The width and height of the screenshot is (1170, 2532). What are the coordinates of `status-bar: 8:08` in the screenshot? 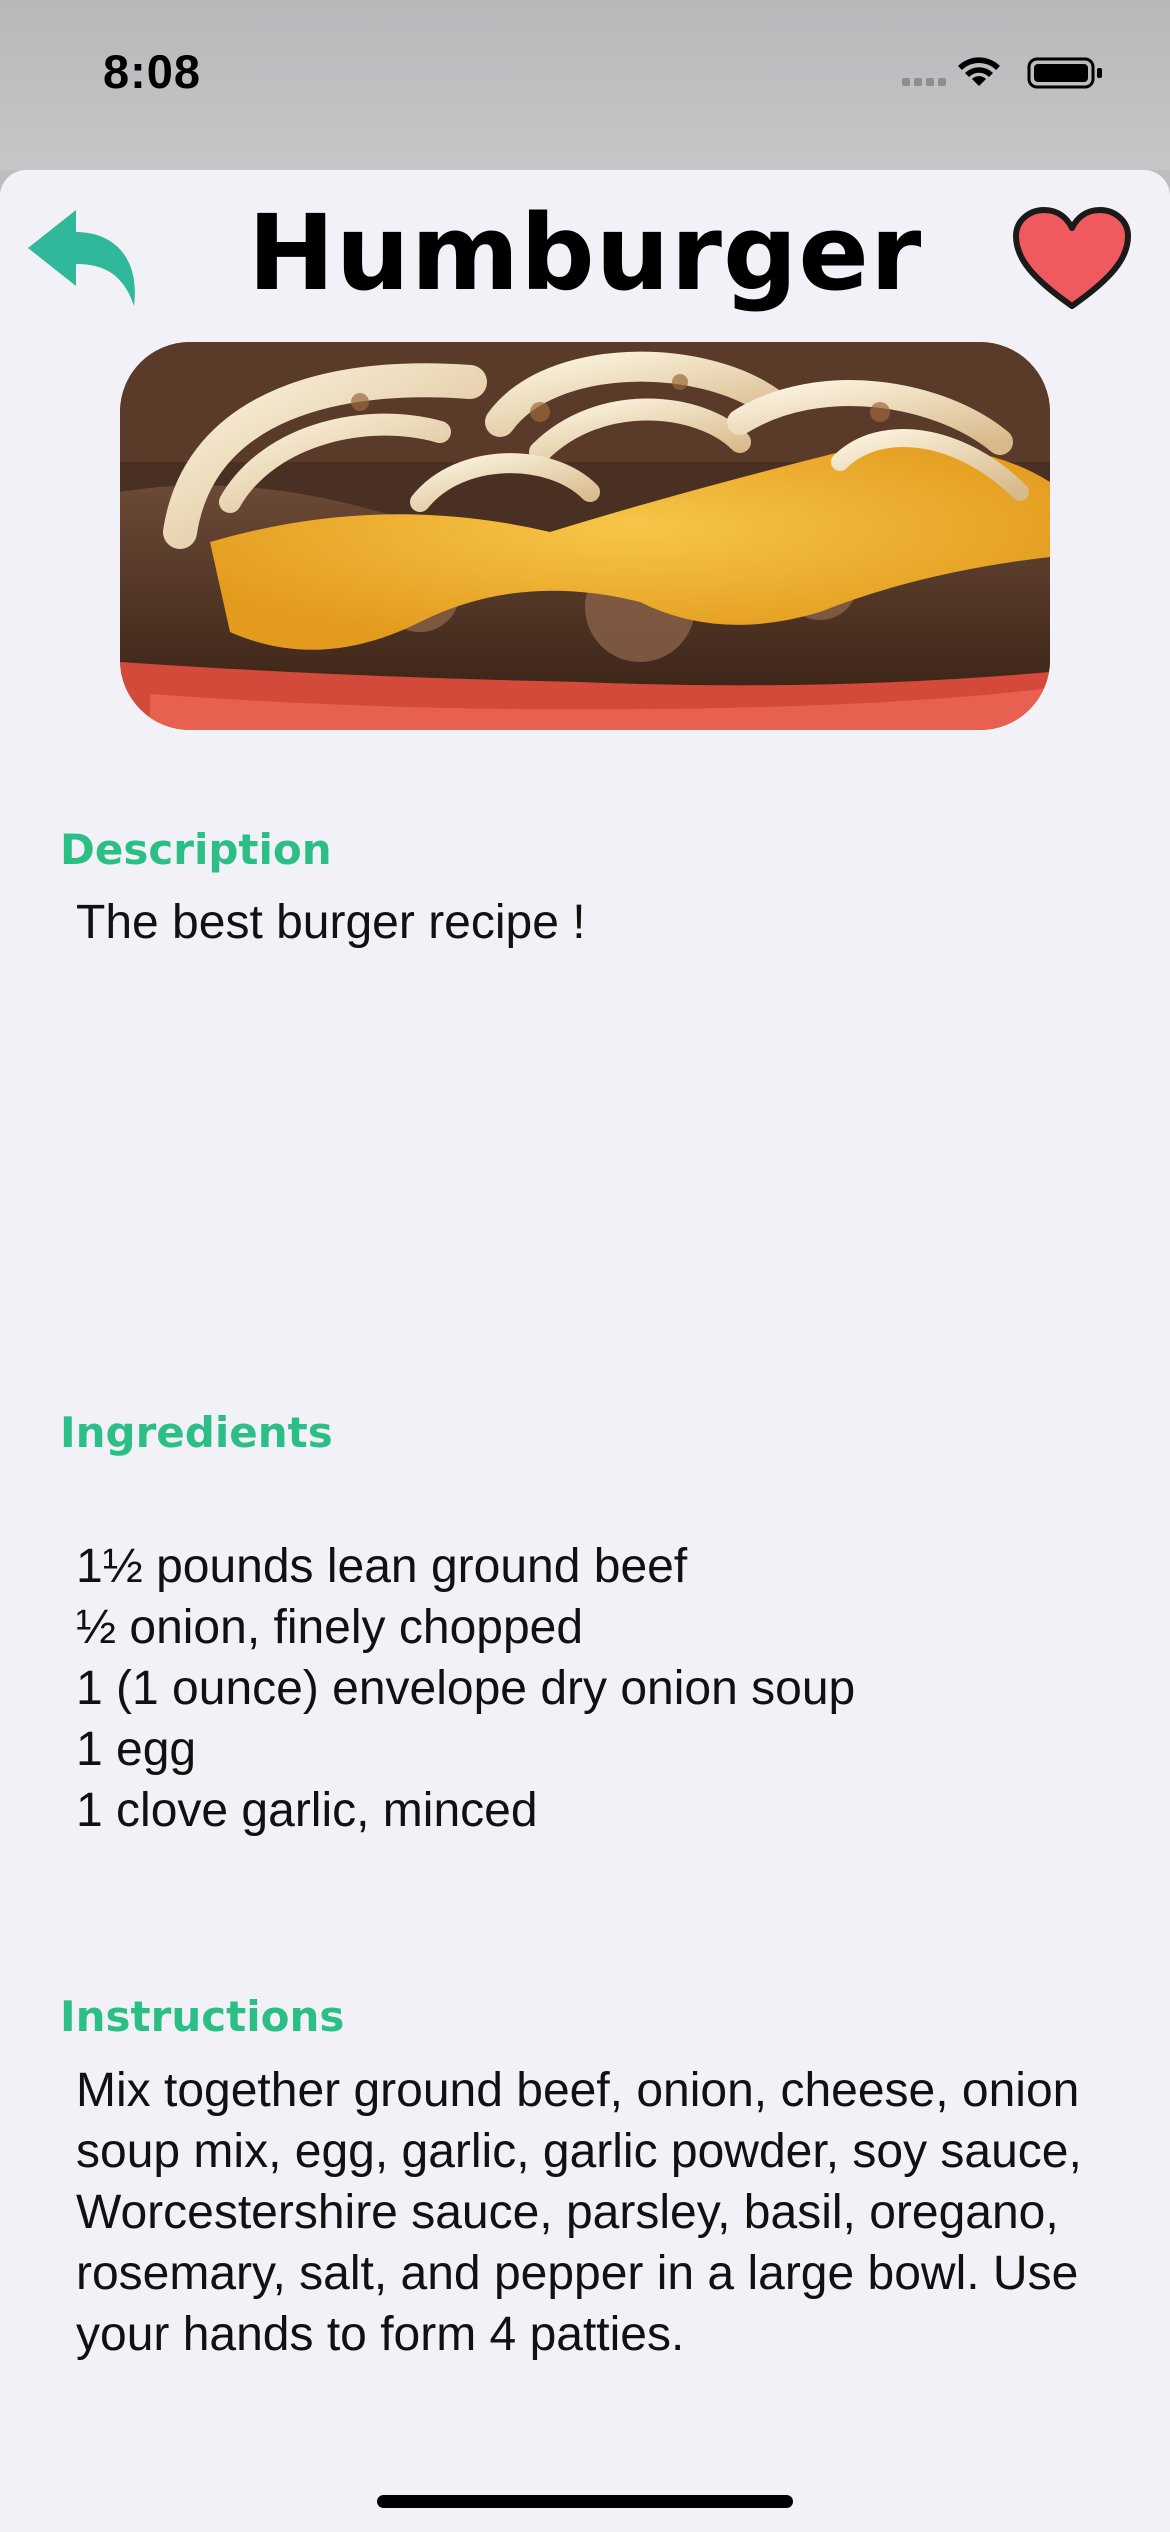 It's located at (585, 85).